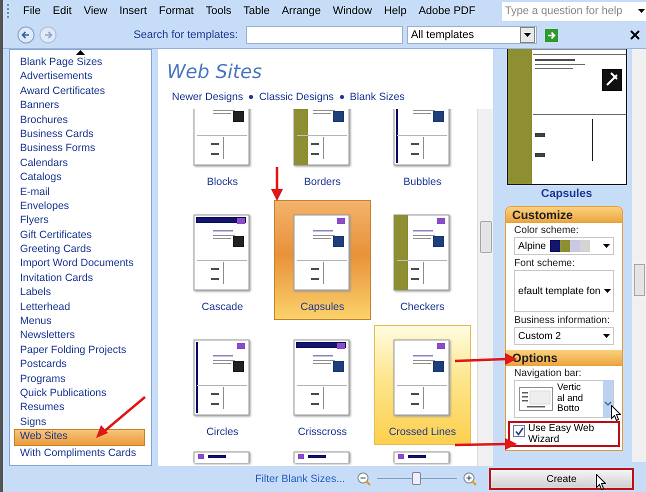 This screenshot has height=492, width=646. Describe the element at coordinates (570, 399) in the screenshot. I see `navigation-bar-value: Vertical and Botto` at that location.